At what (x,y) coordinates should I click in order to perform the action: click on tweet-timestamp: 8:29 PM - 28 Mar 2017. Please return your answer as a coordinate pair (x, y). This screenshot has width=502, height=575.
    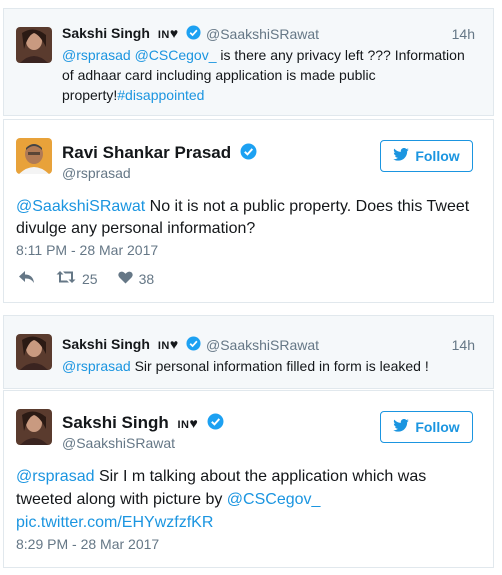
    Looking at the image, I should click on (87, 544).